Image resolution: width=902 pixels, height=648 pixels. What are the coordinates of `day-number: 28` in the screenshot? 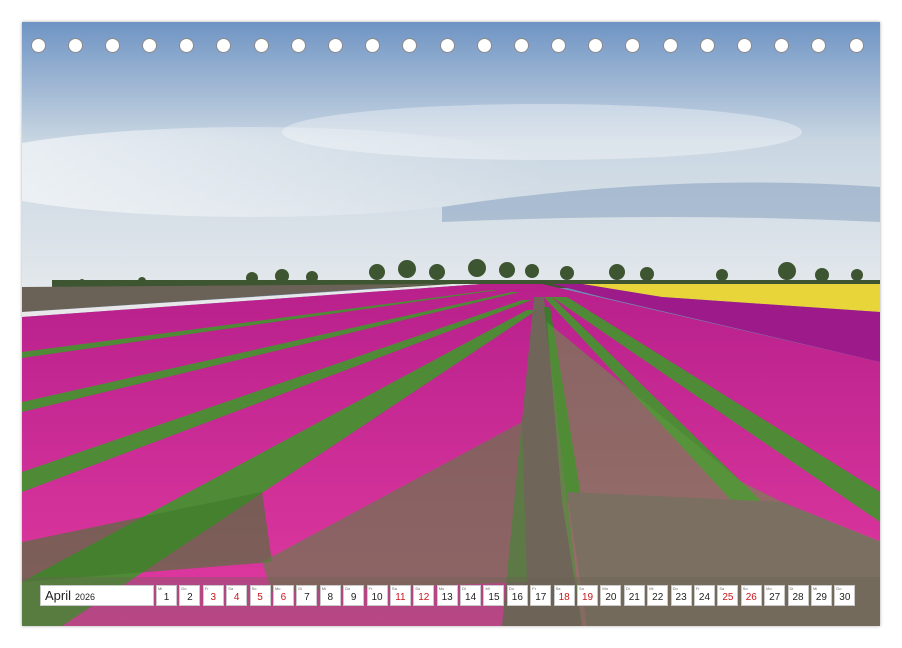 It's located at (798, 597).